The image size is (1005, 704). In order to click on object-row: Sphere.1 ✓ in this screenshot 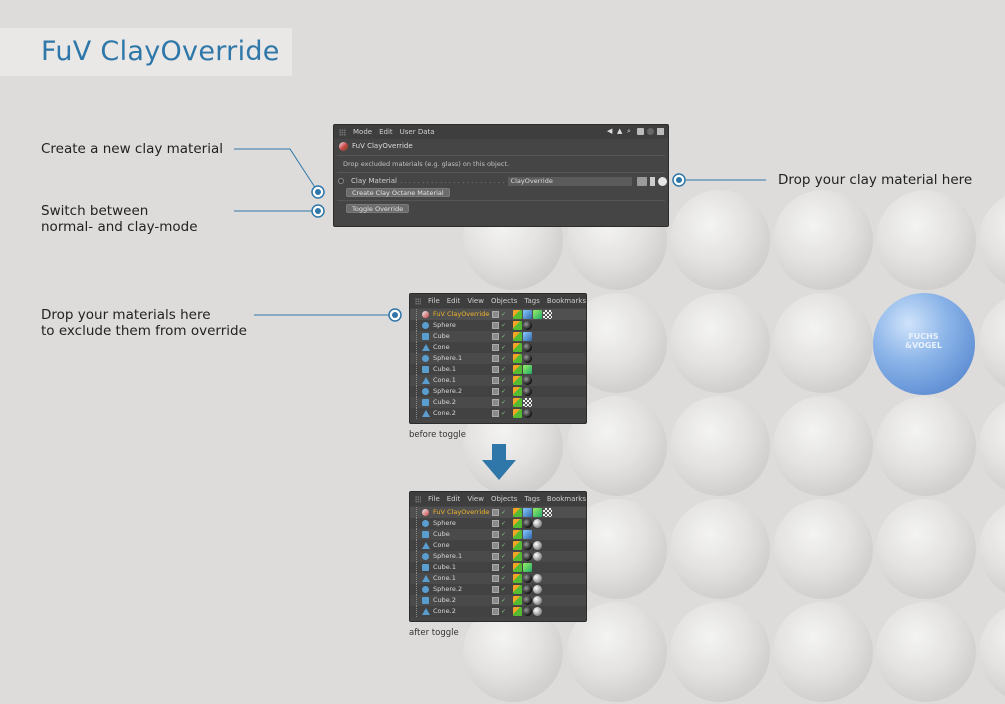, I will do `click(498, 358)`.